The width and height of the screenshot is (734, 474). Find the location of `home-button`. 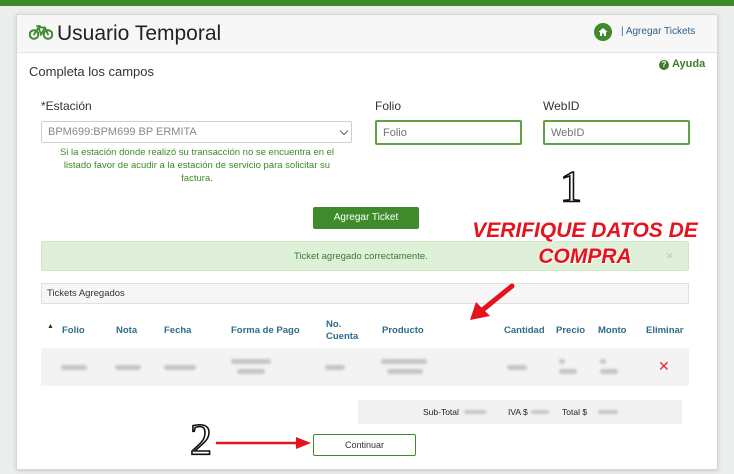

home-button is located at coordinates (603, 32).